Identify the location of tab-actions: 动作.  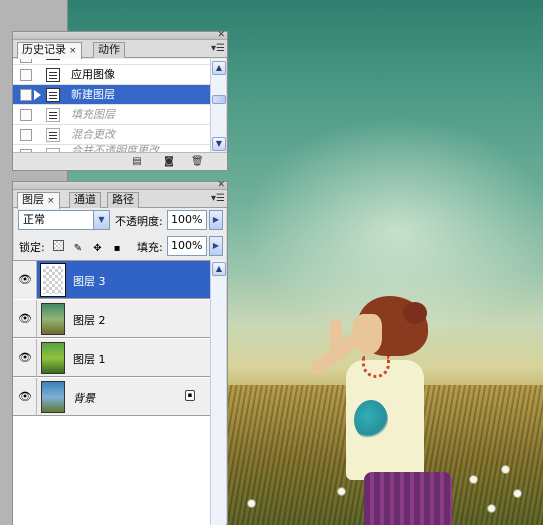
(109, 50).